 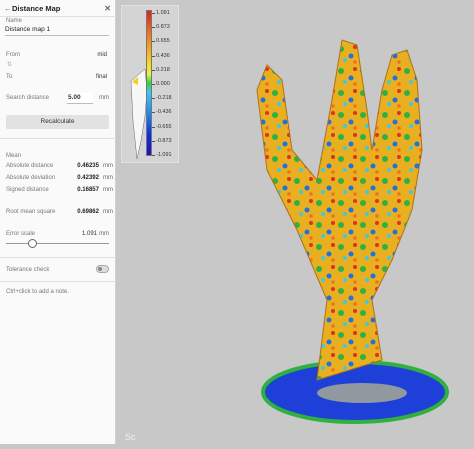 What do you see at coordinates (31, 178) in the screenshot?
I see `stat-label: Absolute deviation` at bounding box center [31, 178].